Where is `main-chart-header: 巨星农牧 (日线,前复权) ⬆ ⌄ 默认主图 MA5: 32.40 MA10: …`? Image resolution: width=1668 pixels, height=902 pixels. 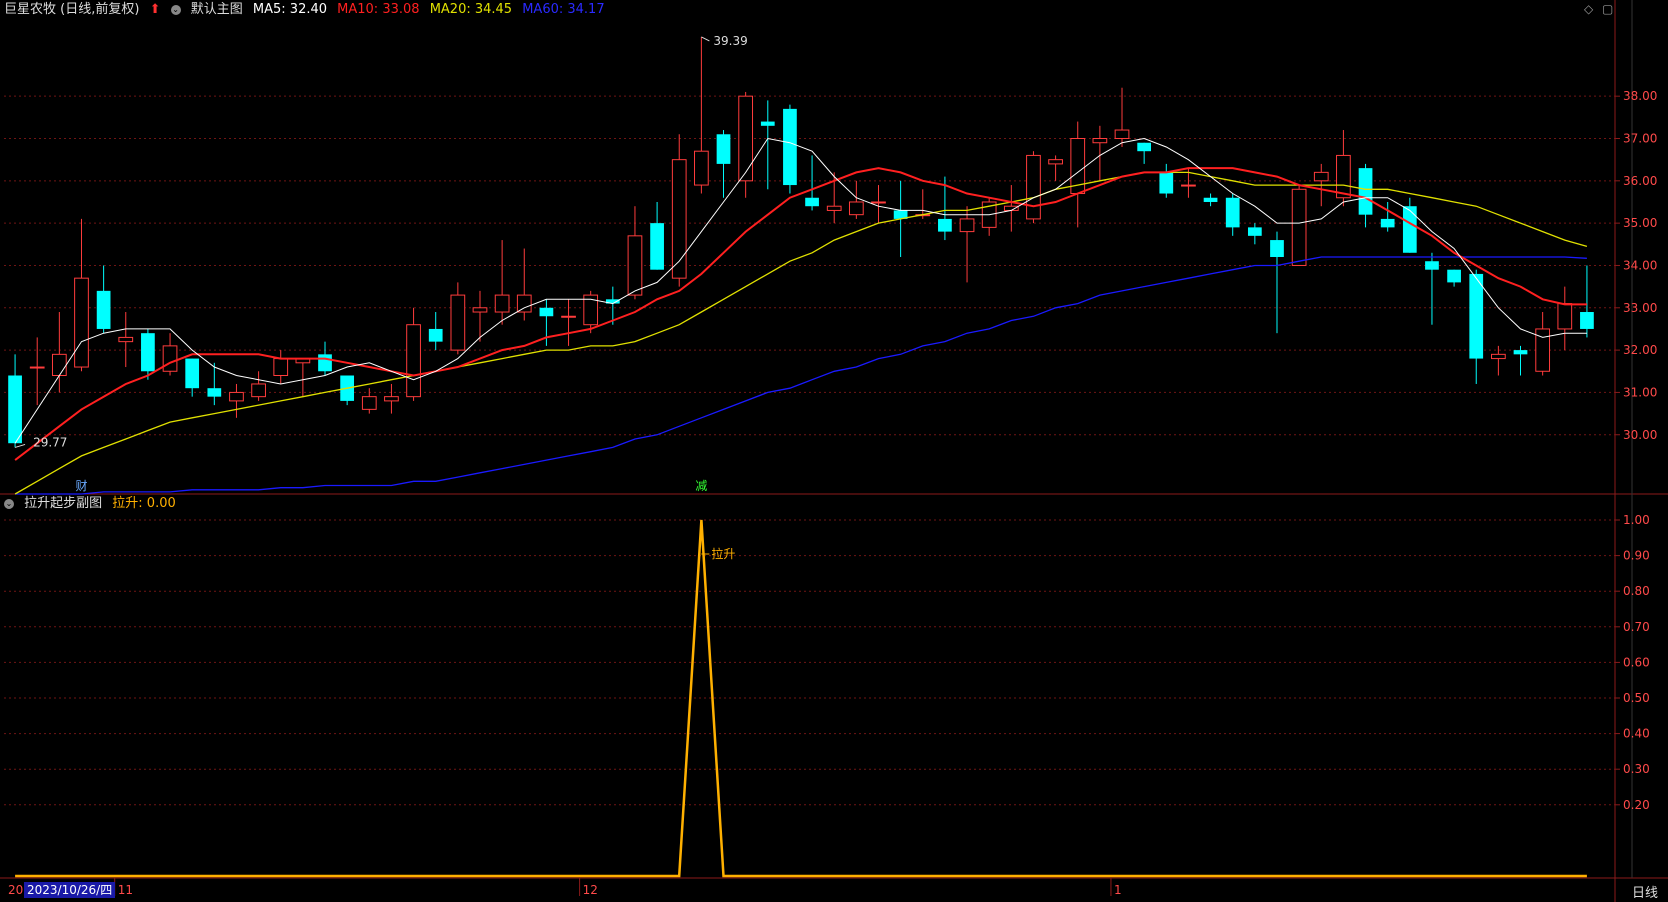 main-chart-header: 巨星农牧 (日线,前复权) ⬆ ⌄ 默认主图 MA5: 32.40 MA10: … is located at coordinates (307, 10).